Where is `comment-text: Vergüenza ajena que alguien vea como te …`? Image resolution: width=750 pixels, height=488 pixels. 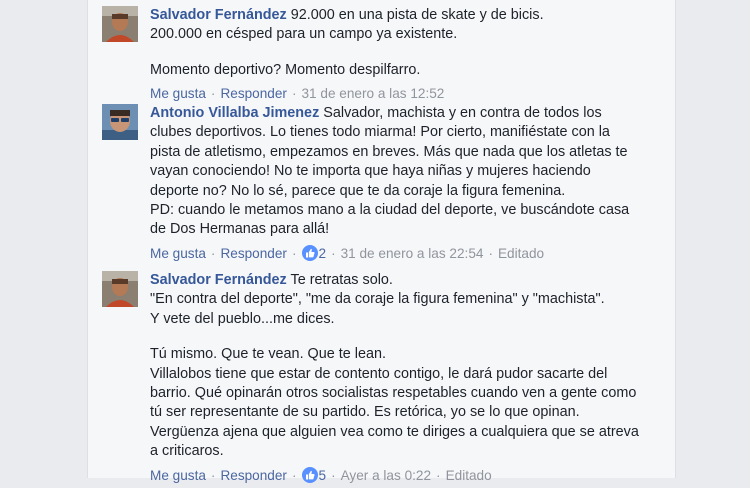 comment-text: Vergüenza ajena que alguien vea como te … is located at coordinates (394, 441).